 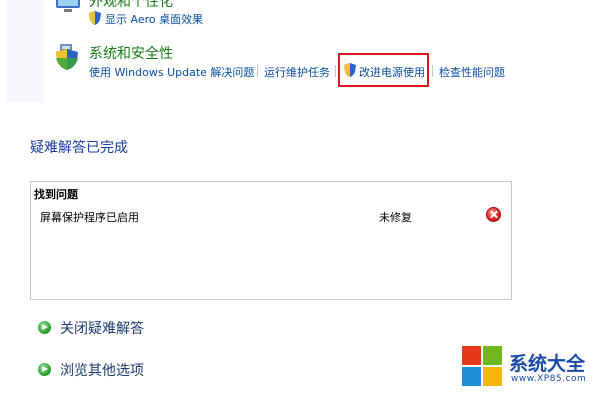 I want to click on system-security-icon, so click(x=67, y=57).